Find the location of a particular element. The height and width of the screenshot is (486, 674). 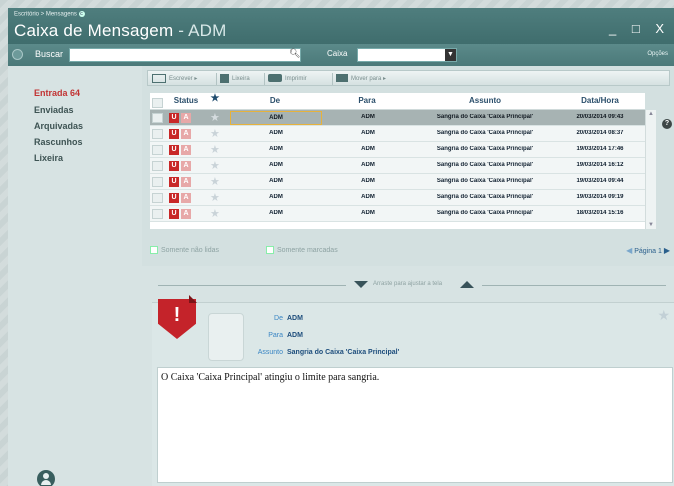

user-icon is located at coordinates (46, 478).